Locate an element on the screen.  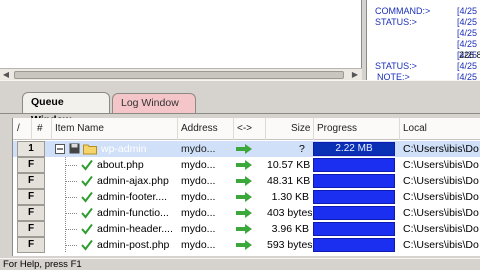
column-address: Address is located at coordinates (199, 128).